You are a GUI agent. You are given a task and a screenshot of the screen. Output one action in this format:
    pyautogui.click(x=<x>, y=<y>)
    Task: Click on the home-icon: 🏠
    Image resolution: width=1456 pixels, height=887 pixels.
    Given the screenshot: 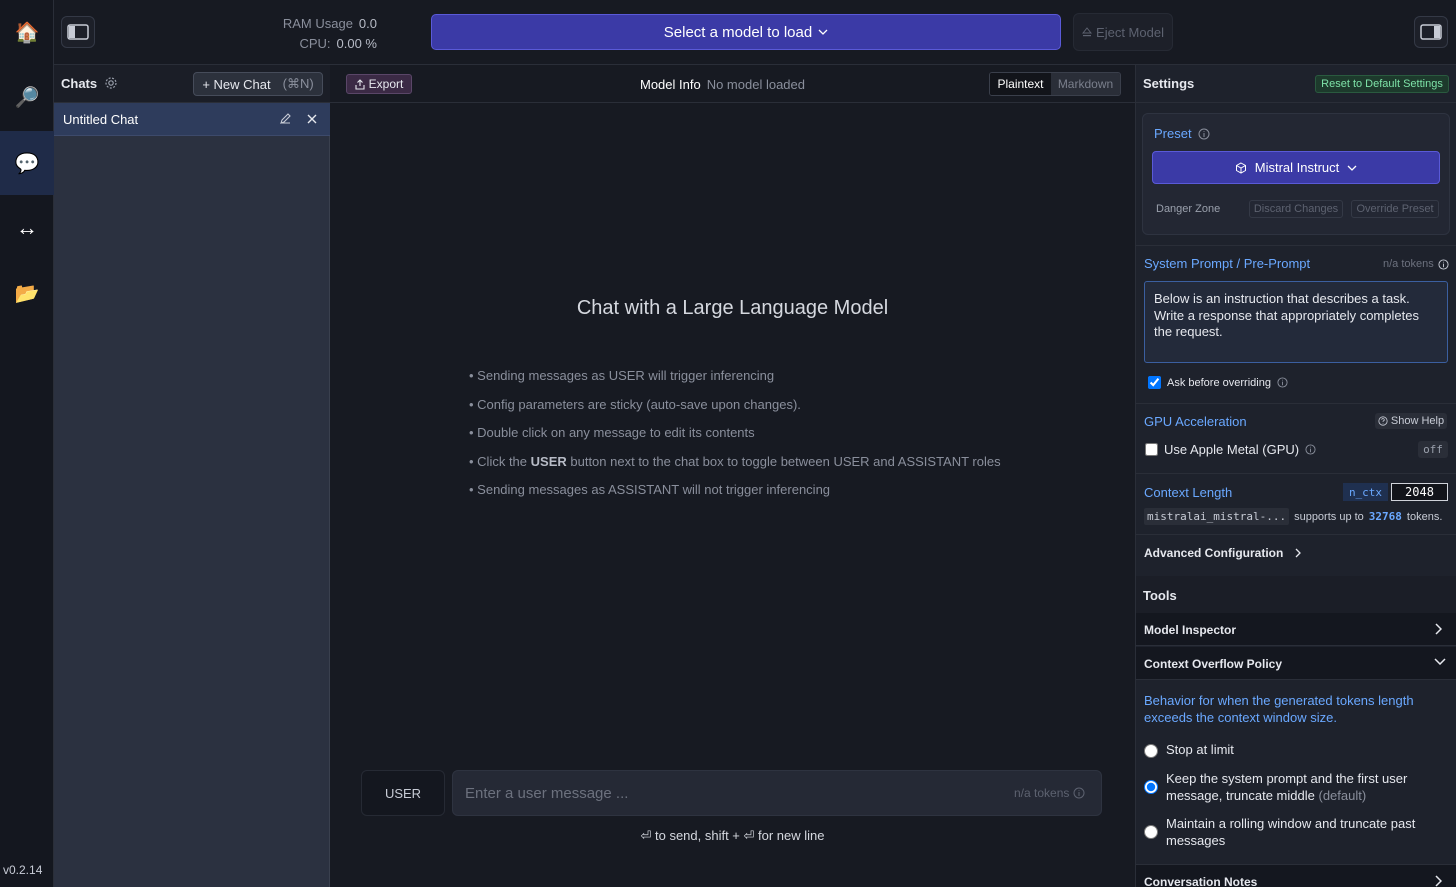 What is the action you would take?
    pyautogui.click(x=27, y=32)
    